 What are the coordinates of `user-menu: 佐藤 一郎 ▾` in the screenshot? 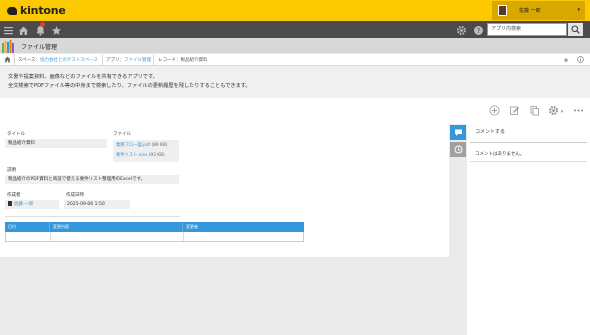 It's located at (538, 10).